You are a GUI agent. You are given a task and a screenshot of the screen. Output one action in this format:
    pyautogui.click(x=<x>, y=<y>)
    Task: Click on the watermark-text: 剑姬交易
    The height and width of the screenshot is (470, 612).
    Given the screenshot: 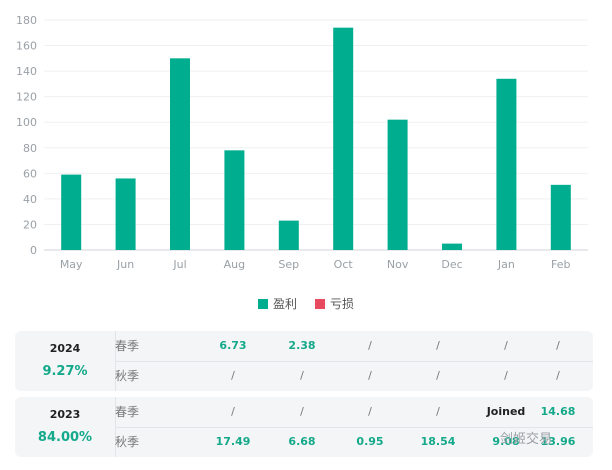 What is the action you would take?
    pyautogui.click(x=526, y=439)
    